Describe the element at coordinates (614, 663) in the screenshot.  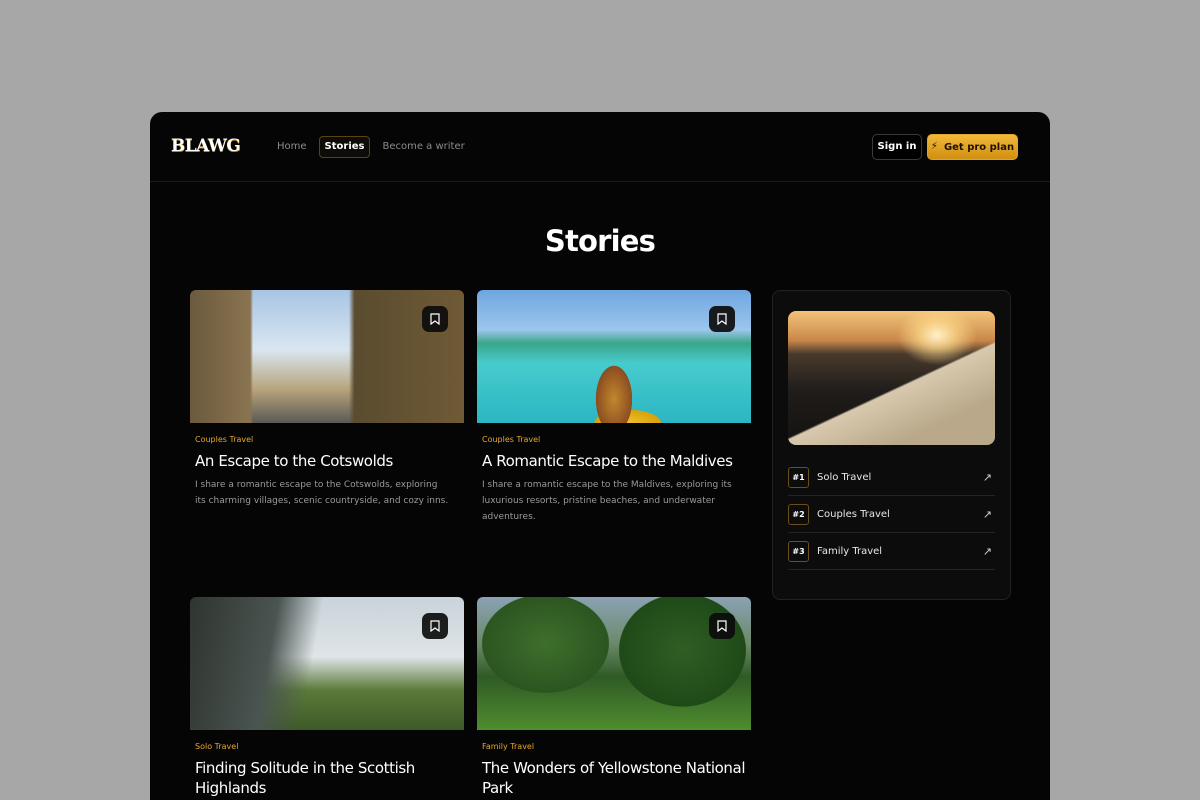
I see `story-image-yellowstone` at that location.